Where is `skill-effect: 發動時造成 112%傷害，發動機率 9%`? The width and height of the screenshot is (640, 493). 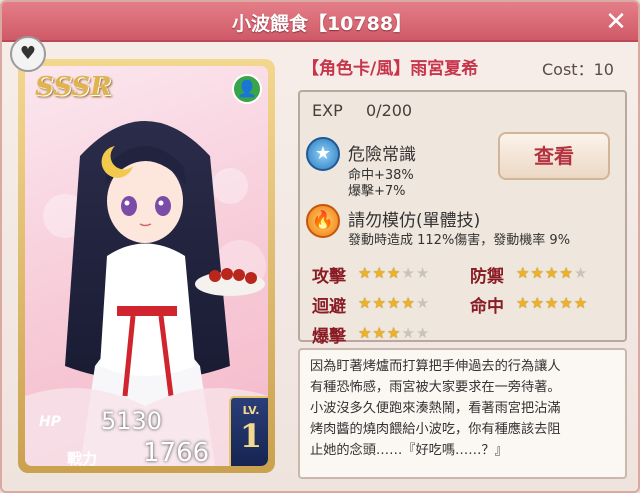
skill-effect: 發動時造成 112%傷害，發動機率 9% is located at coordinates (459, 240).